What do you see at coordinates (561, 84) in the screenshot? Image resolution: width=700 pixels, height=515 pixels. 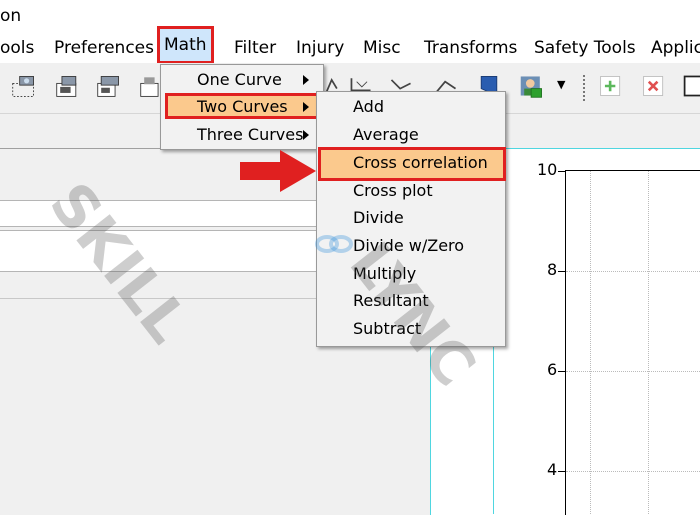 I see `dropdown-arrow-icon: ▼` at bounding box center [561, 84].